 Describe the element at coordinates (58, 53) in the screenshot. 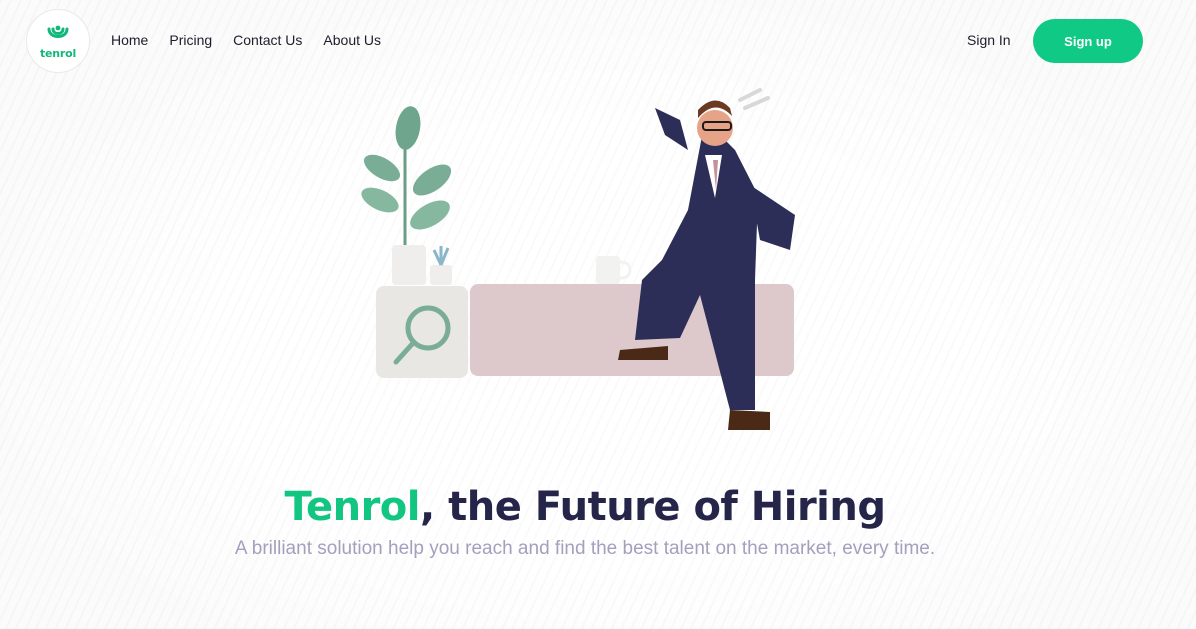

I see `logo-text: tenrol` at that location.